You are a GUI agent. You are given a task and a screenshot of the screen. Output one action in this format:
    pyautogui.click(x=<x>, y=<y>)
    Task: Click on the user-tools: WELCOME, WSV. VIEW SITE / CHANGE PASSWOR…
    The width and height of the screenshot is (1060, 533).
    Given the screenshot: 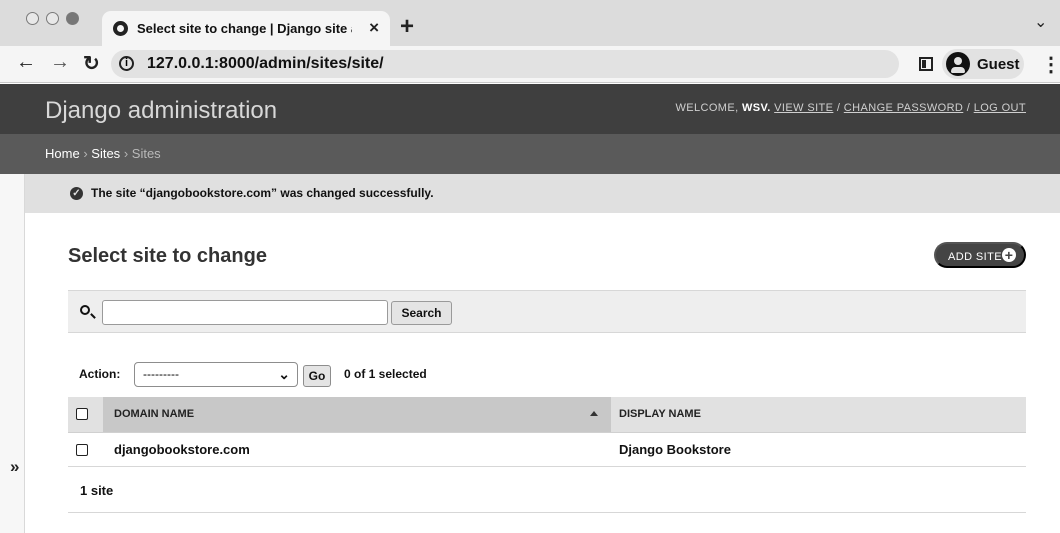 What is the action you would take?
    pyautogui.click(x=850, y=108)
    